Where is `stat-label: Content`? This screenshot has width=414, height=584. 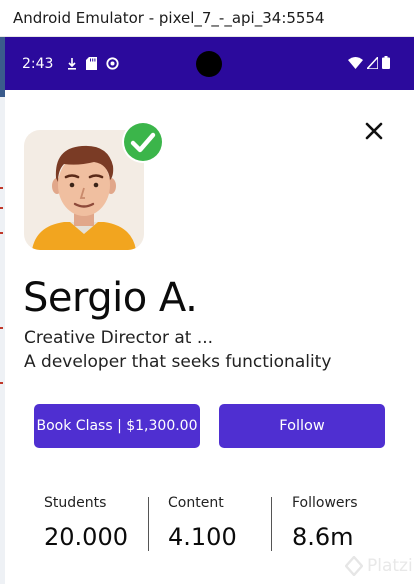 stat-label: Content is located at coordinates (196, 503).